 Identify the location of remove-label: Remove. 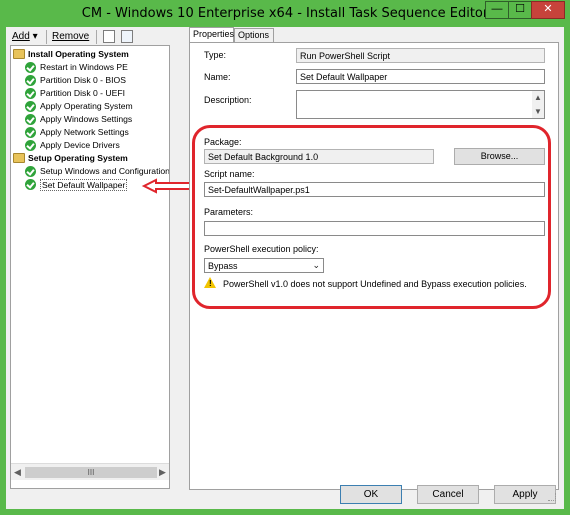
(71, 36).